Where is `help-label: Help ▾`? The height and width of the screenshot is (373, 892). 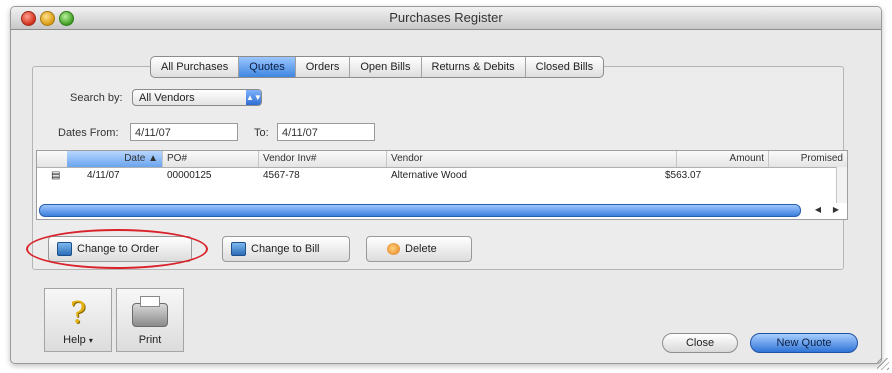 help-label: Help ▾ is located at coordinates (78, 340).